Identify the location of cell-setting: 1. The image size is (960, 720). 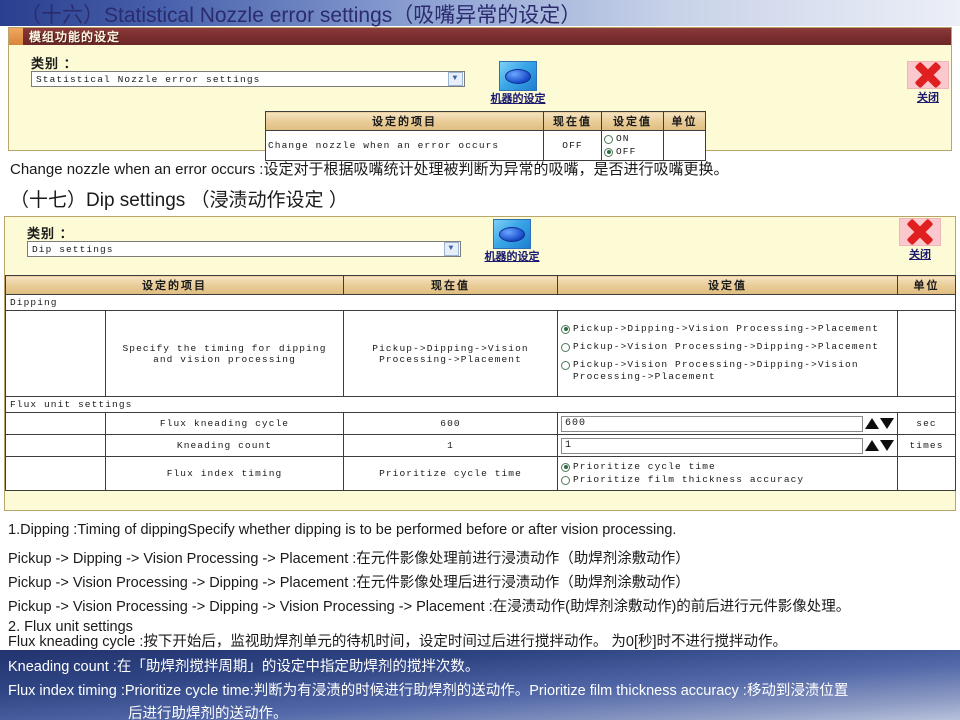
(727, 445).